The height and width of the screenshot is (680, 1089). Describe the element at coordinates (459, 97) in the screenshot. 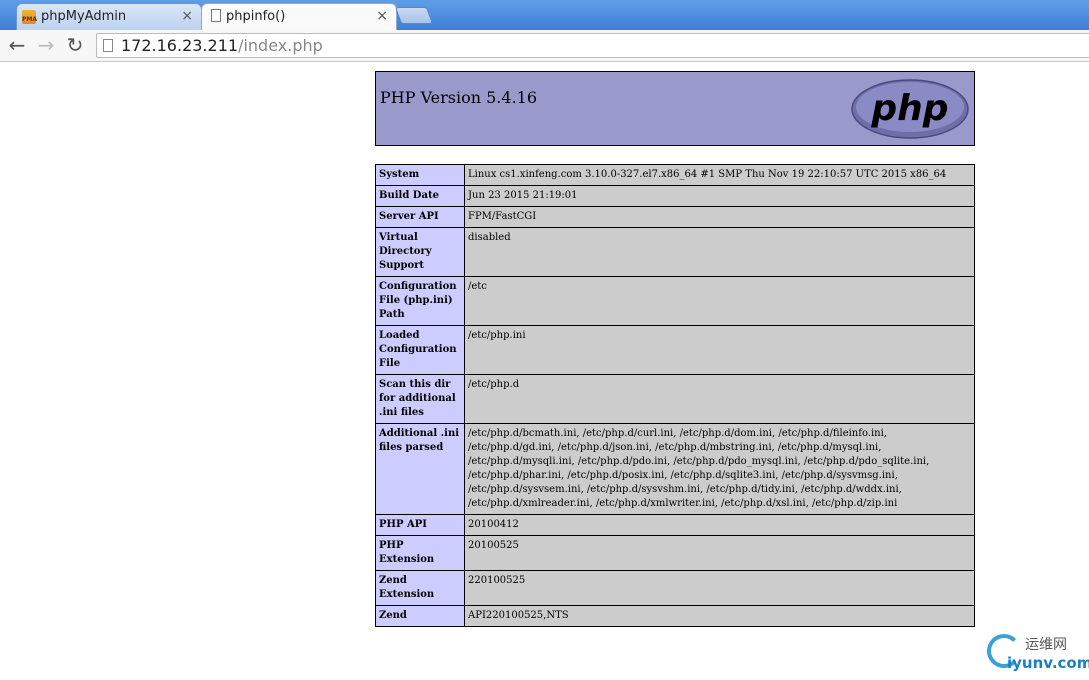

I see `php-version-title: PHP Version 5.4.16` at that location.